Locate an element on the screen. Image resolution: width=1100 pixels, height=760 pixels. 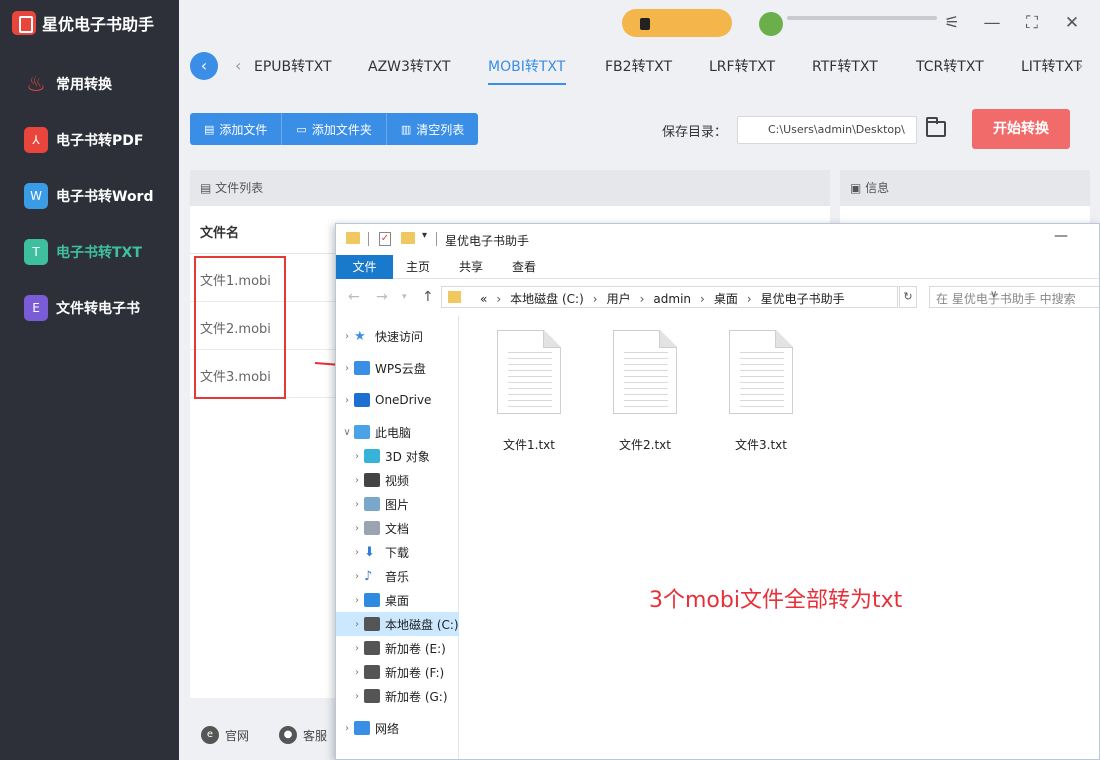
breadcrumb-item: « is located at coordinates (483, 299).